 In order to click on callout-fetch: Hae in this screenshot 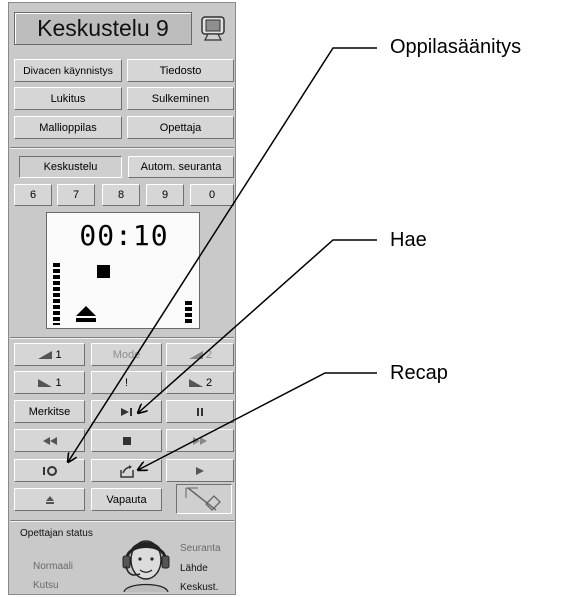, I will do `click(408, 240)`.